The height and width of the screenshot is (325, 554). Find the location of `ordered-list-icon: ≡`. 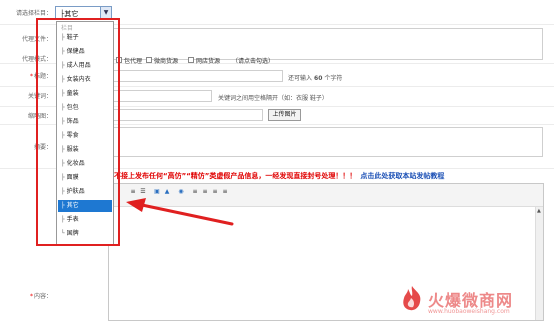

ordered-list-icon: ≡ is located at coordinates (133, 192).